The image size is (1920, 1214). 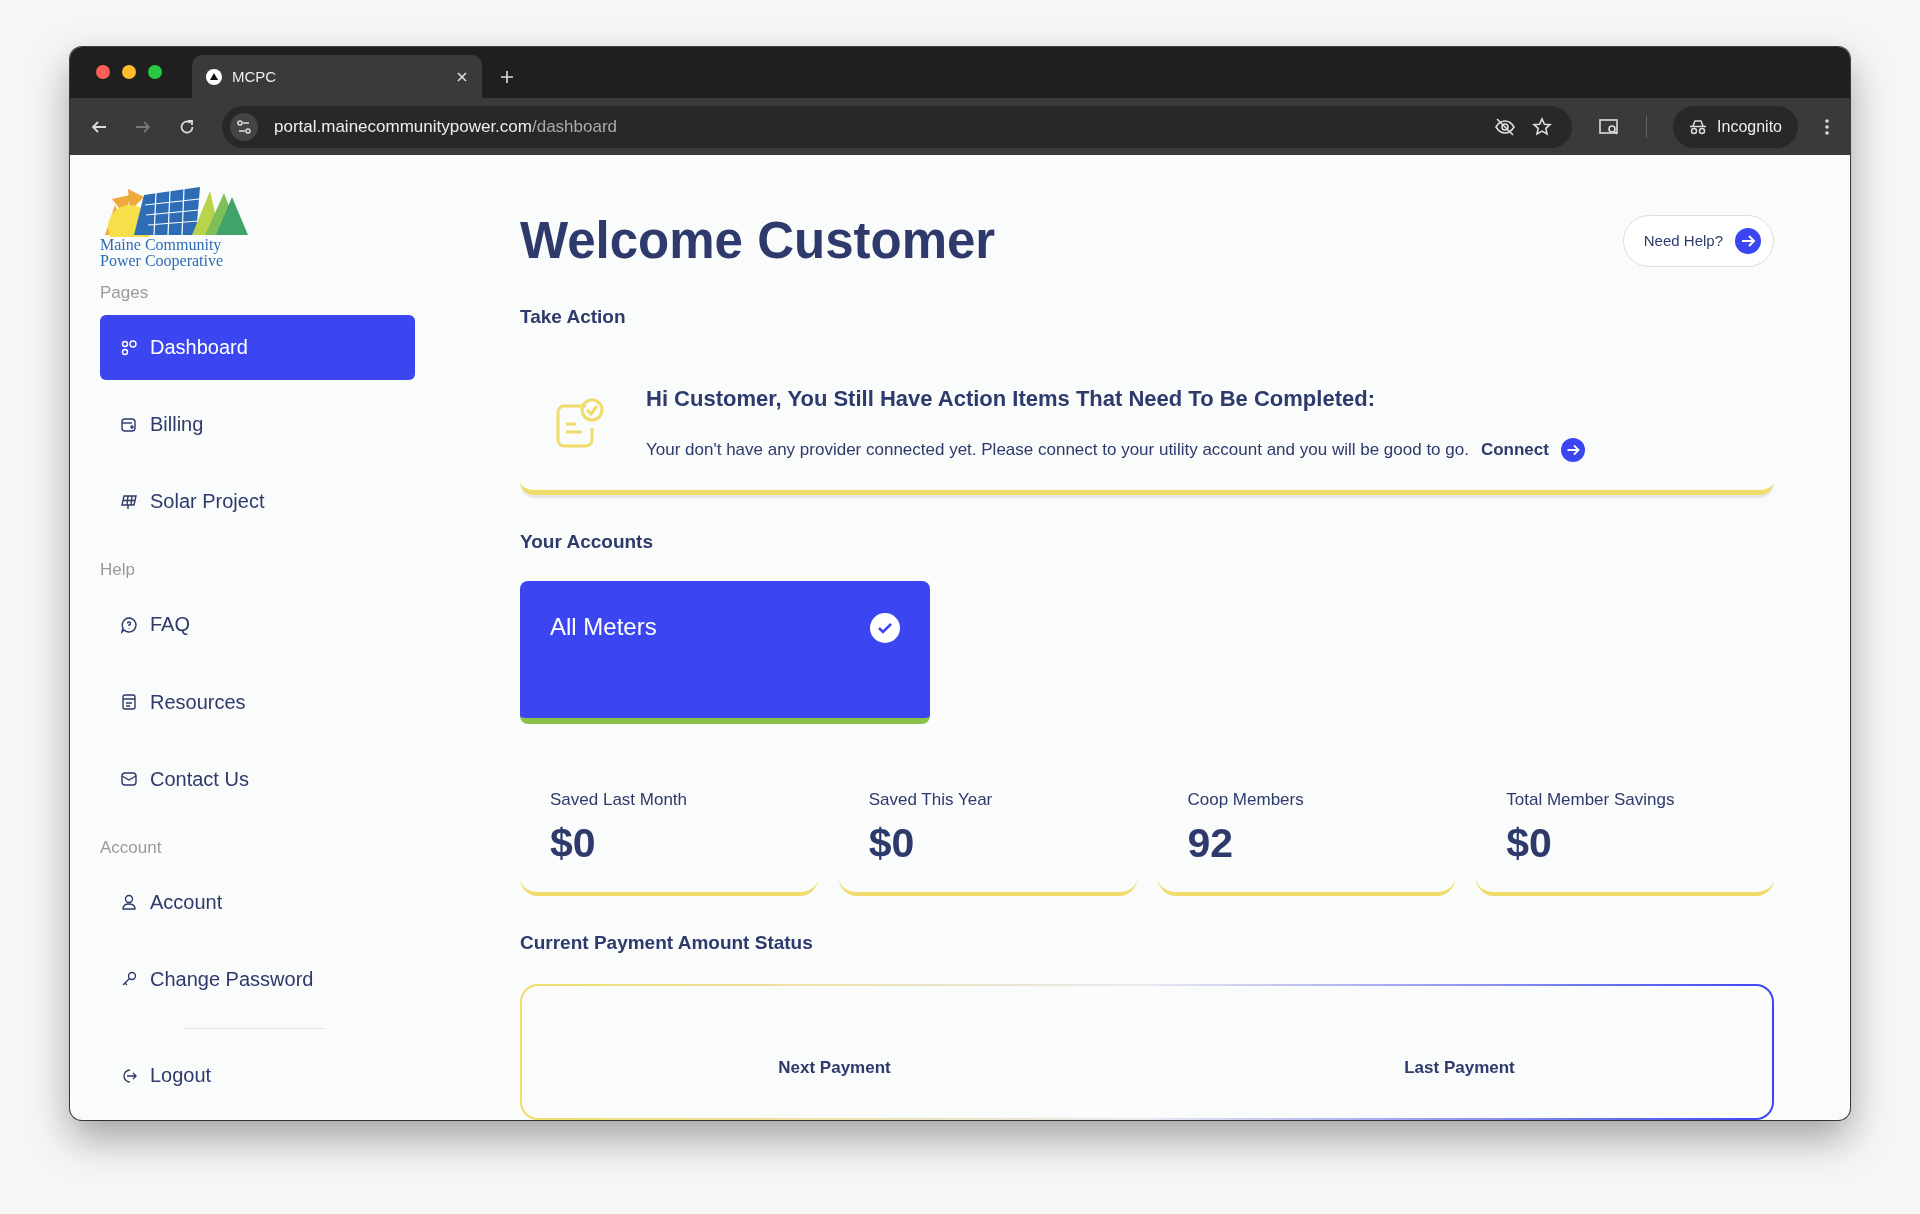 What do you see at coordinates (129, 779) in the screenshot?
I see `mail-icon` at bounding box center [129, 779].